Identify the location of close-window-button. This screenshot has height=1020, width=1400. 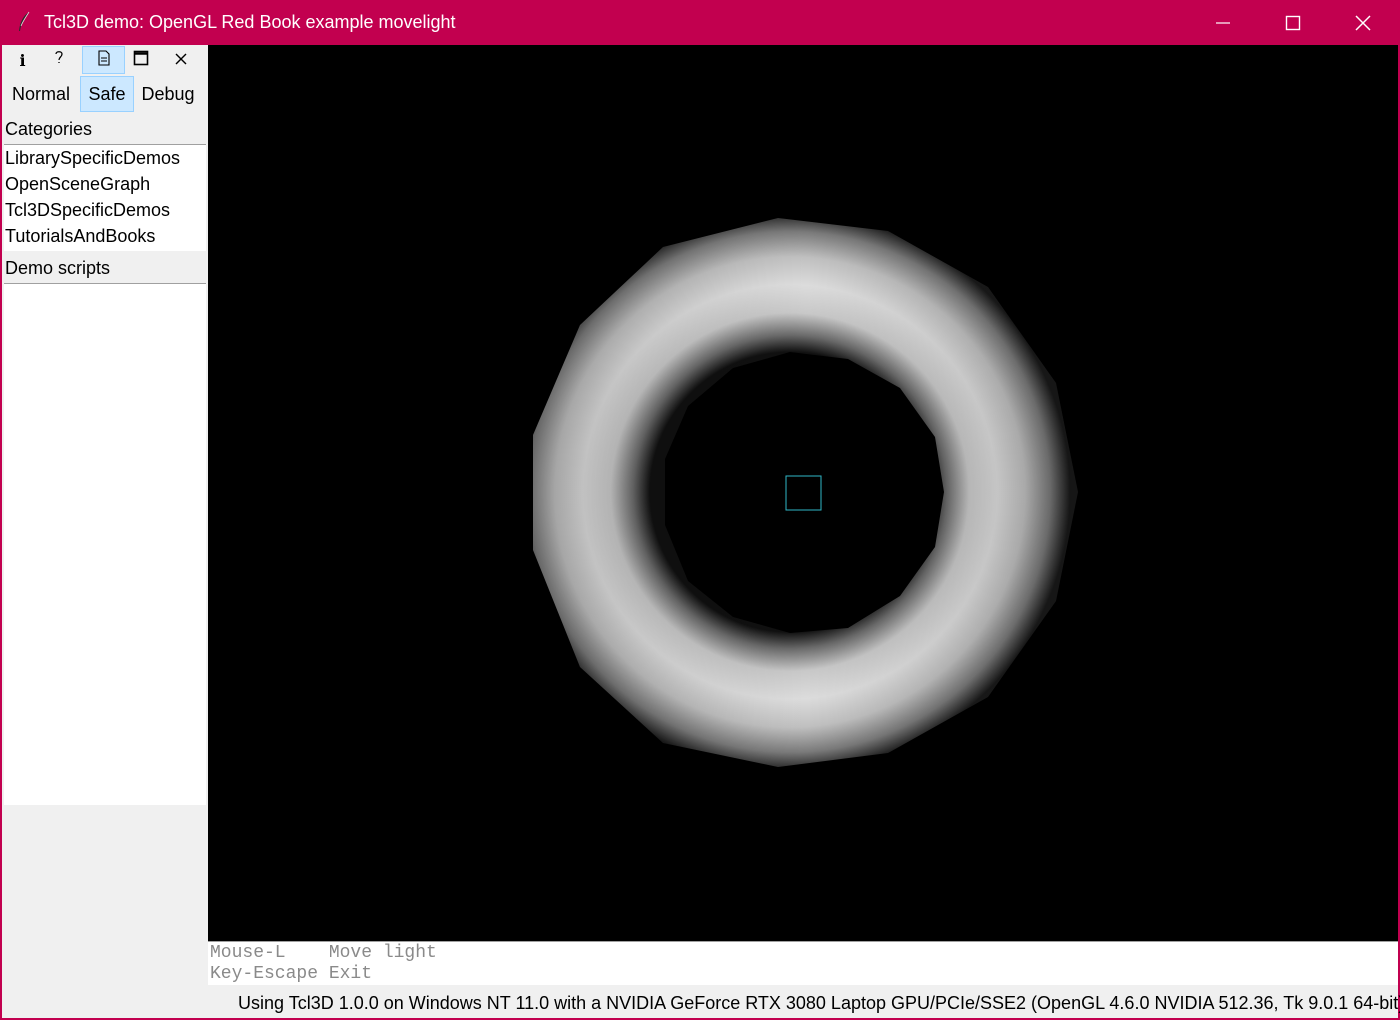
(1363, 22).